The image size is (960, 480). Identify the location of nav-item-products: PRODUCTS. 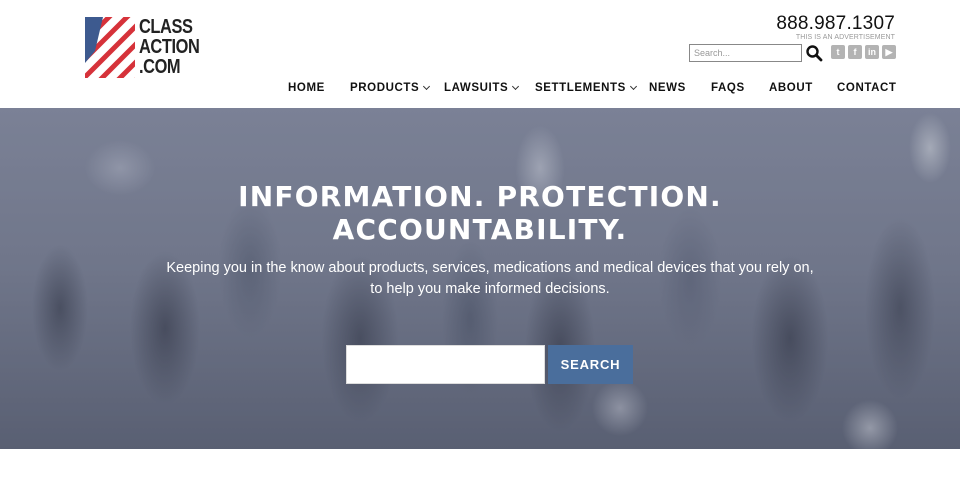
(390, 88).